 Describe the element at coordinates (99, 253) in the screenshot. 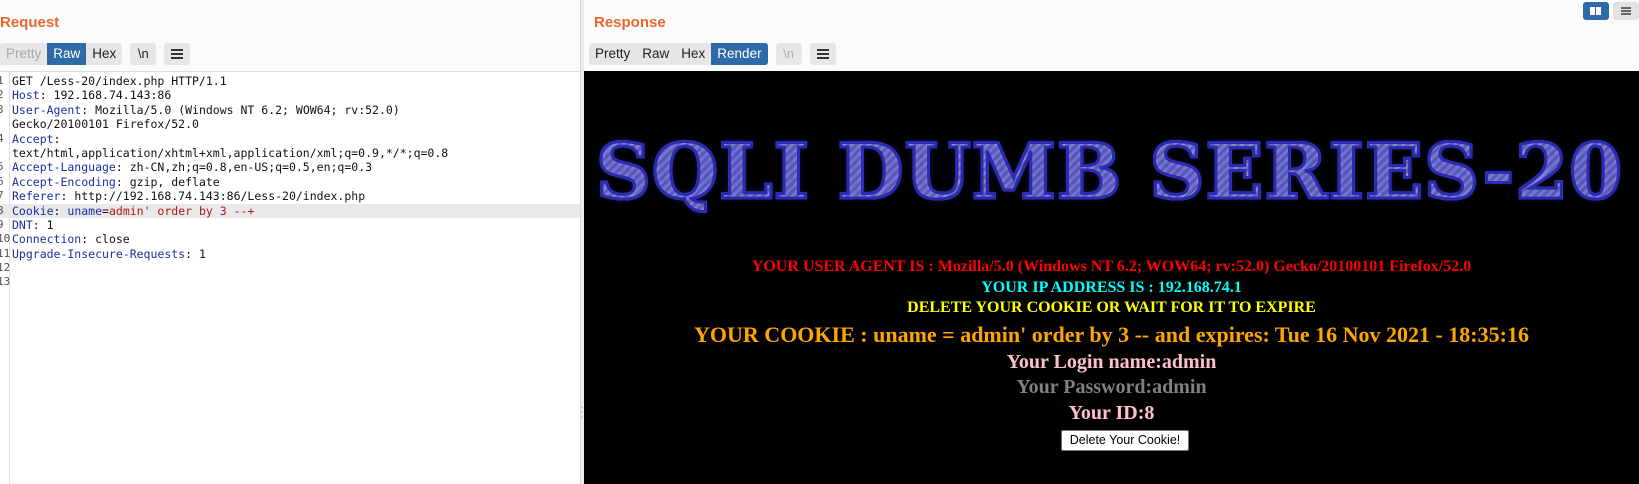

I see `header-name: Upgrade-Insecure-Requests` at that location.